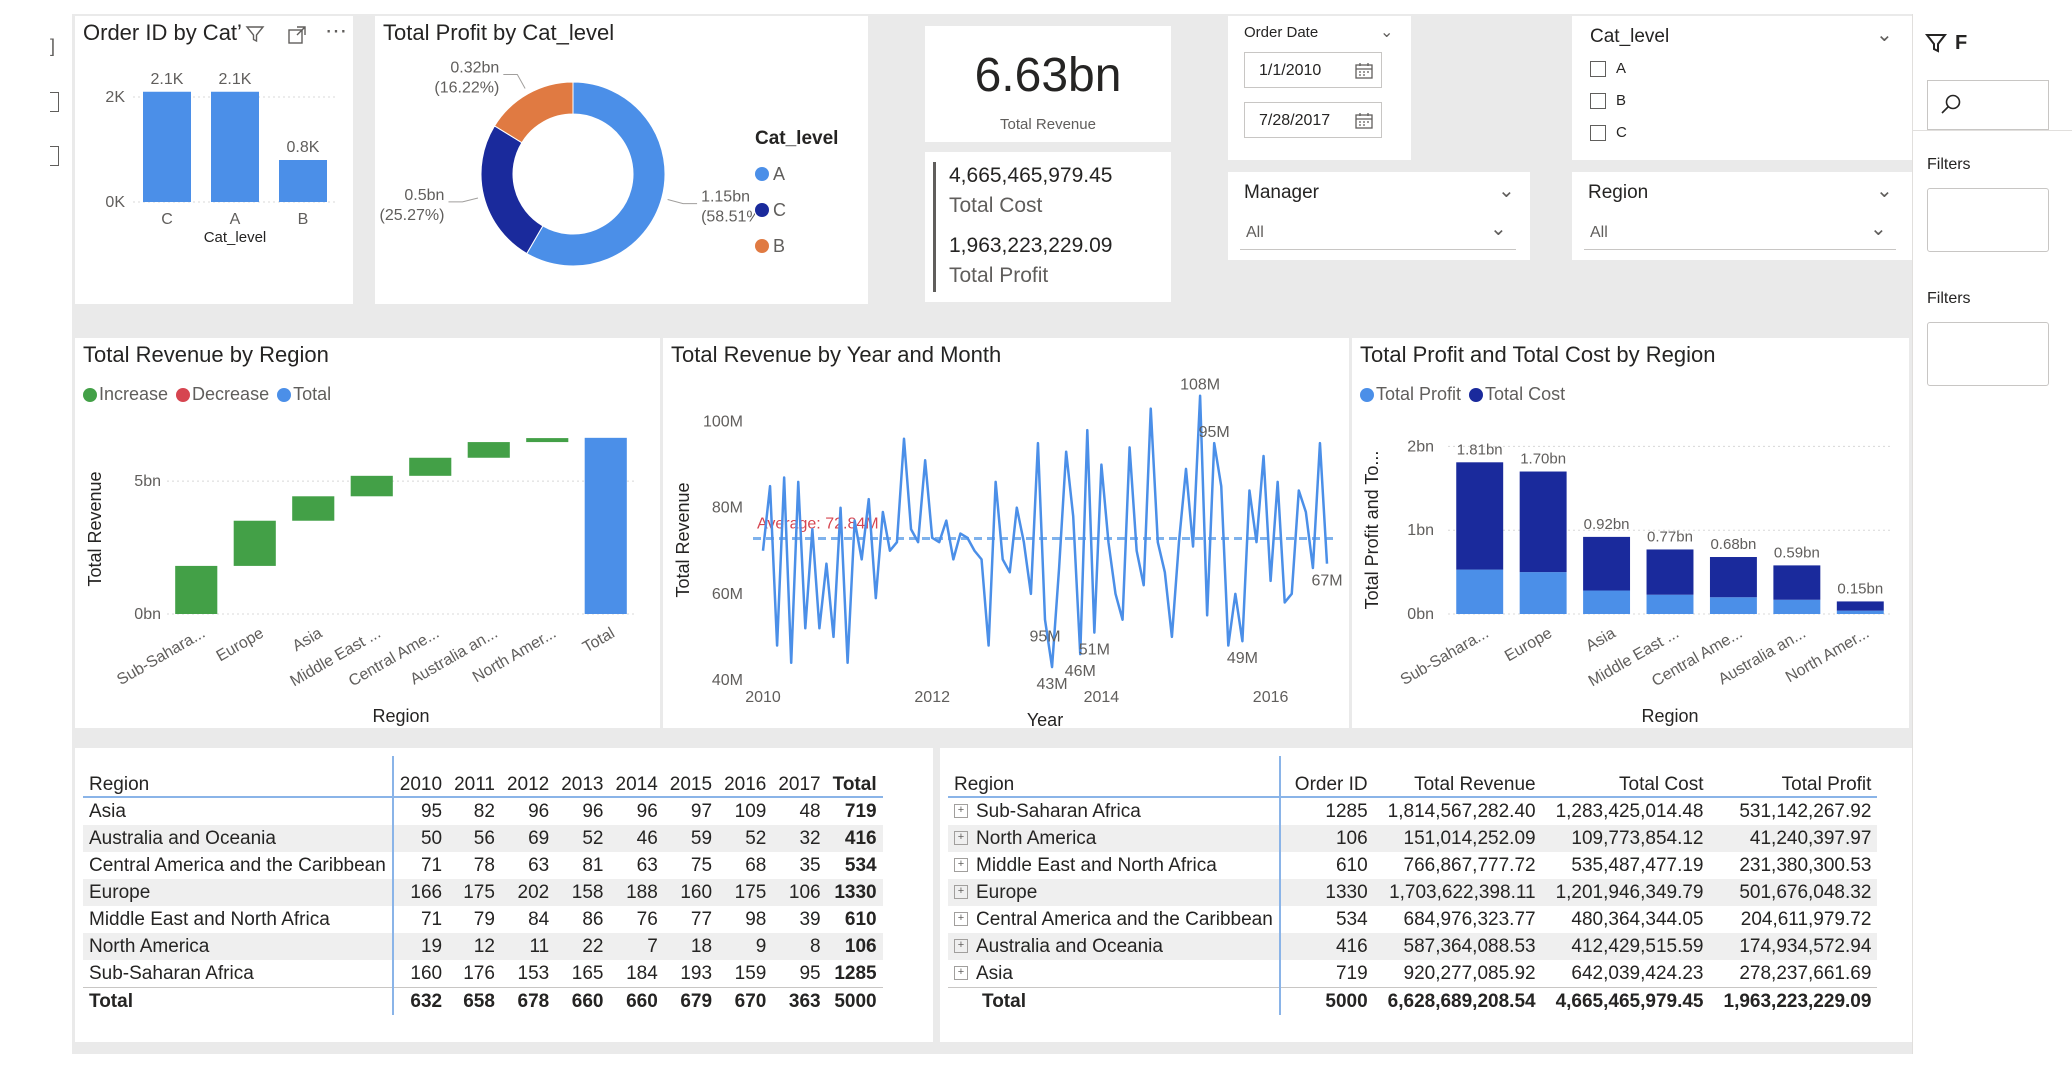 The image size is (2072, 1066). Describe the element at coordinates (1992, 534) in the screenshot. I see `filters-pane: F Filters Filters` at that location.